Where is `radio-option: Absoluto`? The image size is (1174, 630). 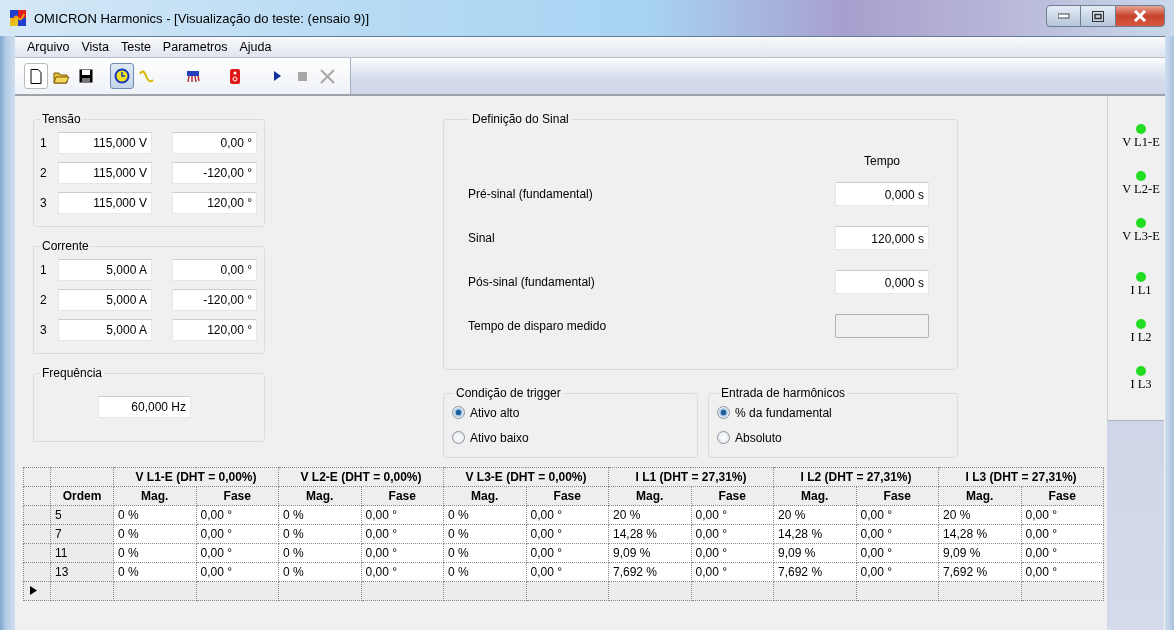 radio-option: Absoluto is located at coordinates (833, 437).